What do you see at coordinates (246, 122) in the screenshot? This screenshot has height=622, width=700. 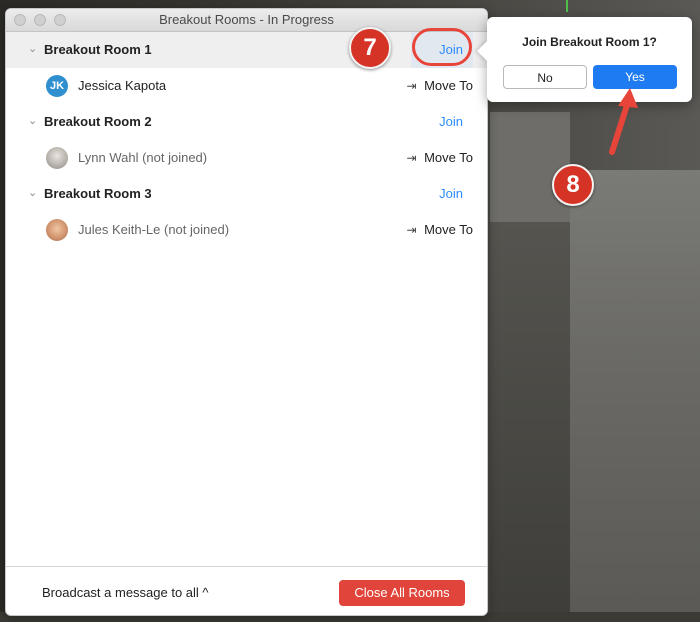 I see `room-row-2: ⌄ Breakout Room 2 Join` at bounding box center [246, 122].